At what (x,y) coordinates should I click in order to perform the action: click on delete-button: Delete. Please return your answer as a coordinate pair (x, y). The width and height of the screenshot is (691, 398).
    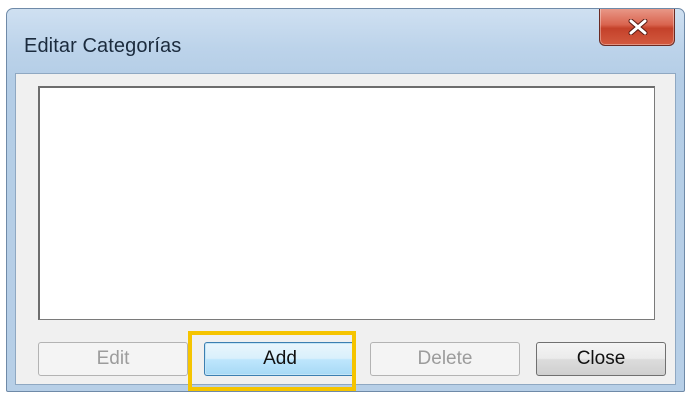
    Looking at the image, I should click on (445, 359).